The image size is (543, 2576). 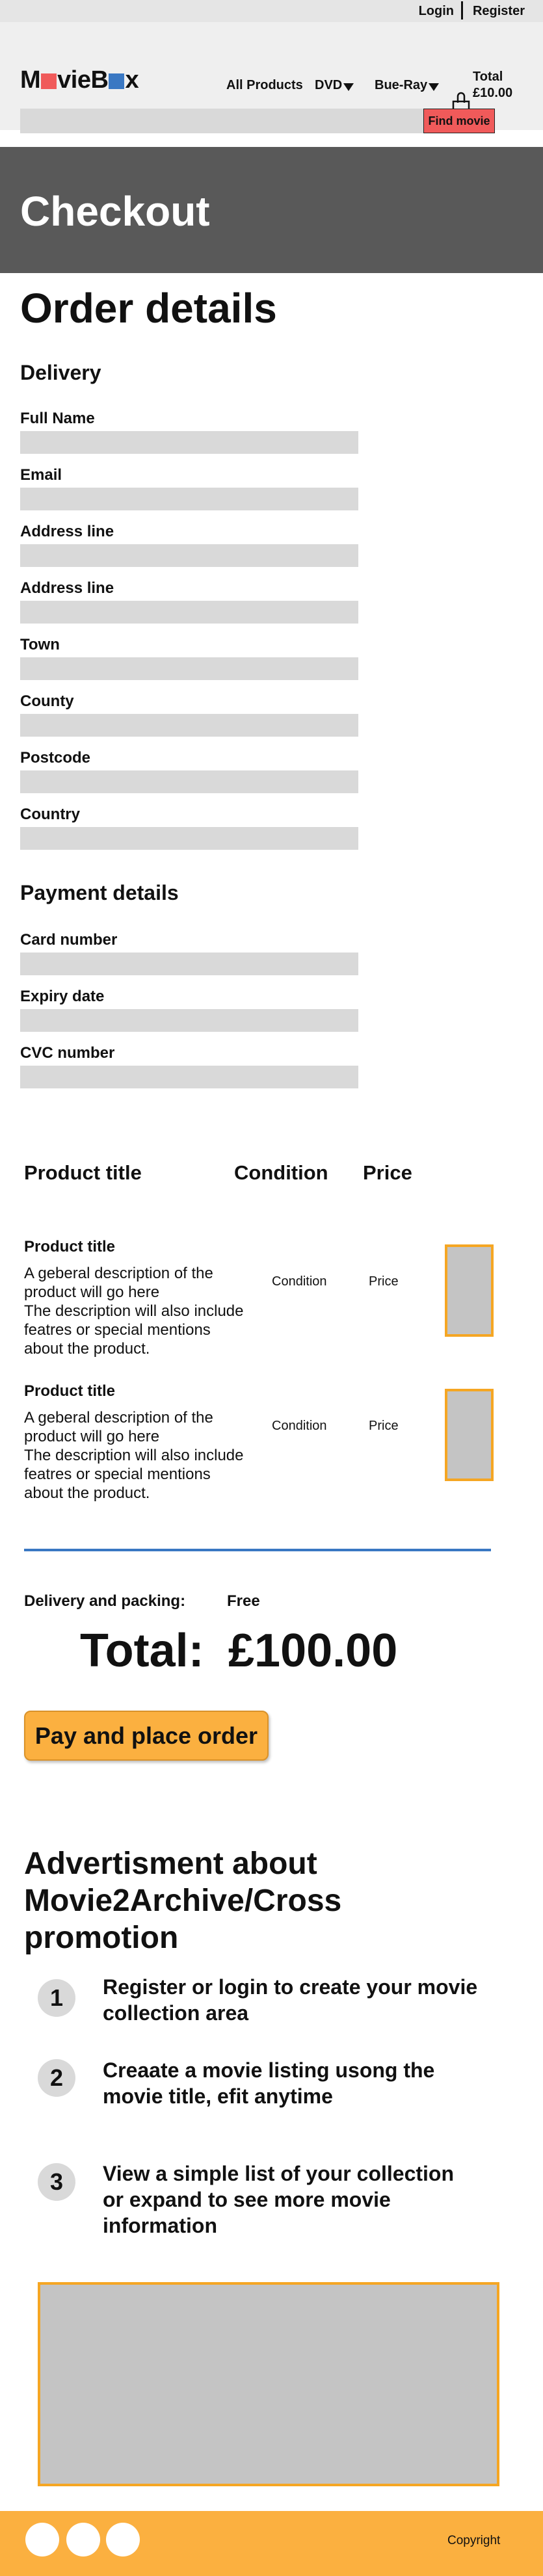 I want to click on column-header-product-title: Product title, so click(x=83, y=1172).